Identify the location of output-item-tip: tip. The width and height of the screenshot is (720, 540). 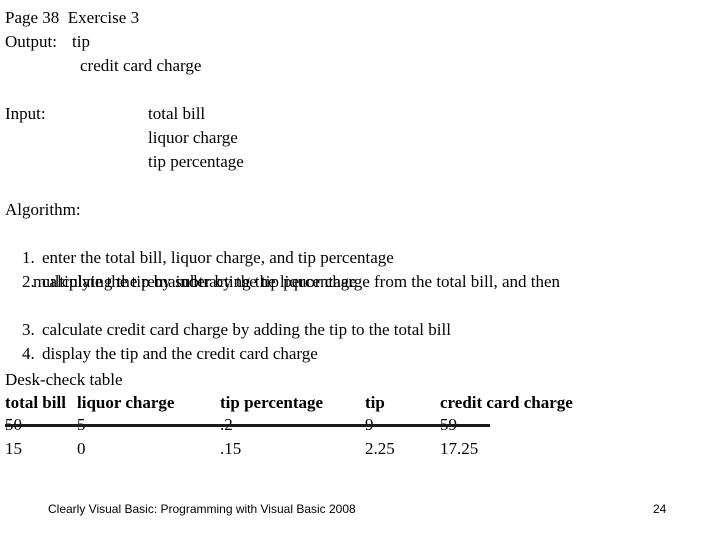
(81, 41).